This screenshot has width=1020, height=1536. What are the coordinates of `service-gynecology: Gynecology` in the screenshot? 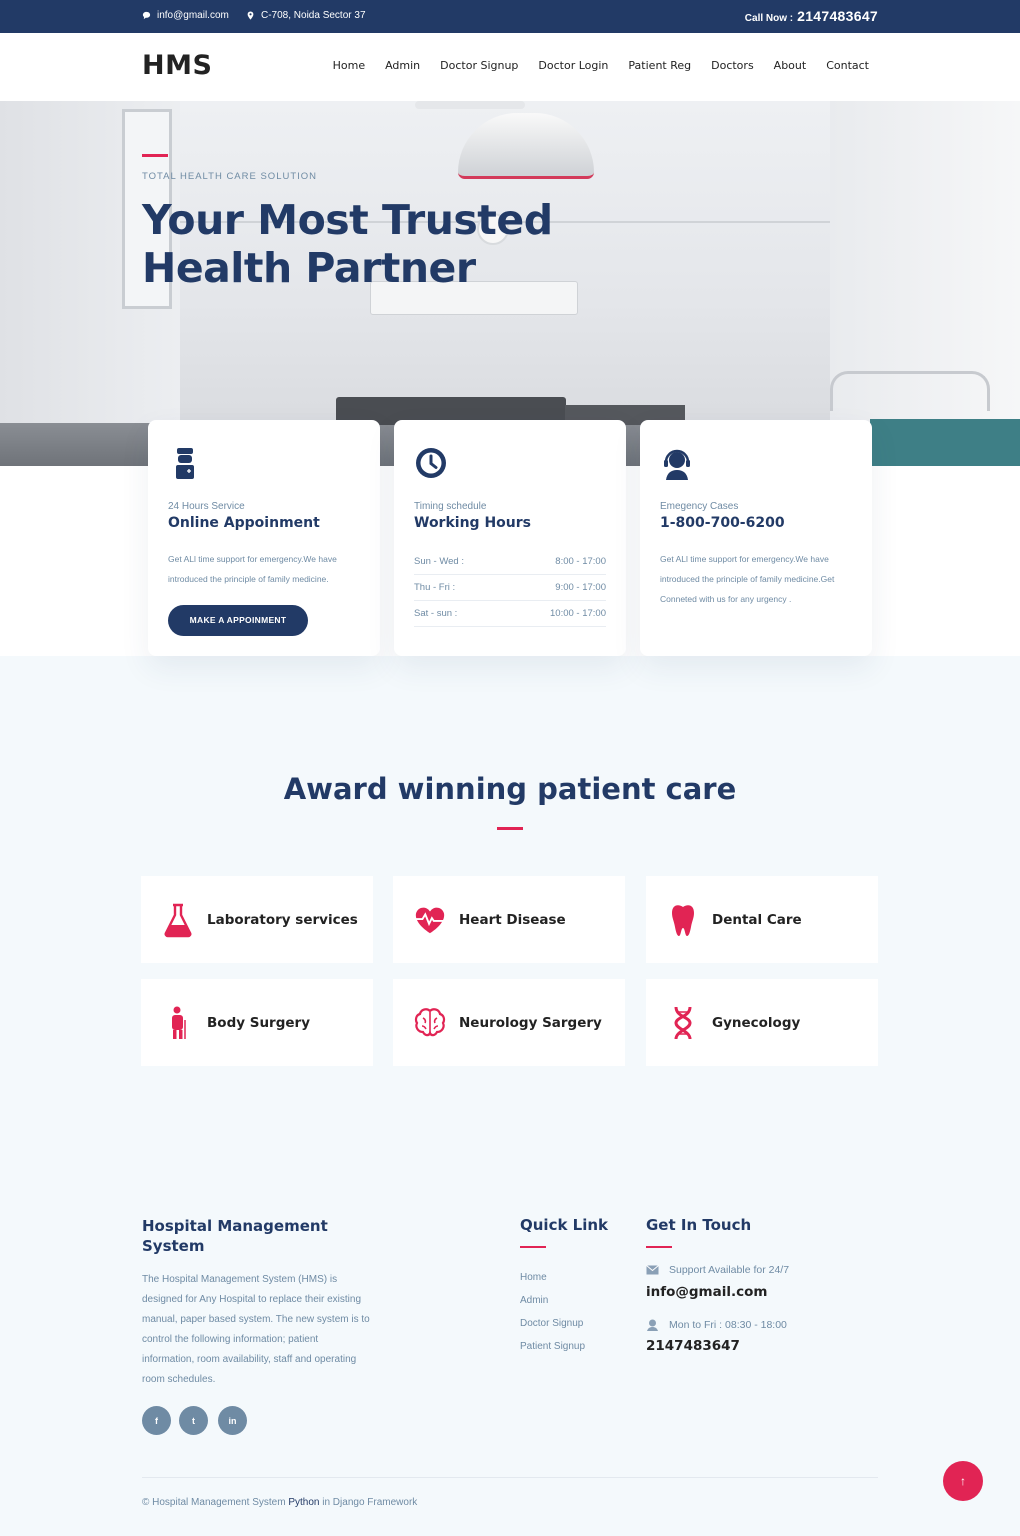 It's located at (762, 1022).